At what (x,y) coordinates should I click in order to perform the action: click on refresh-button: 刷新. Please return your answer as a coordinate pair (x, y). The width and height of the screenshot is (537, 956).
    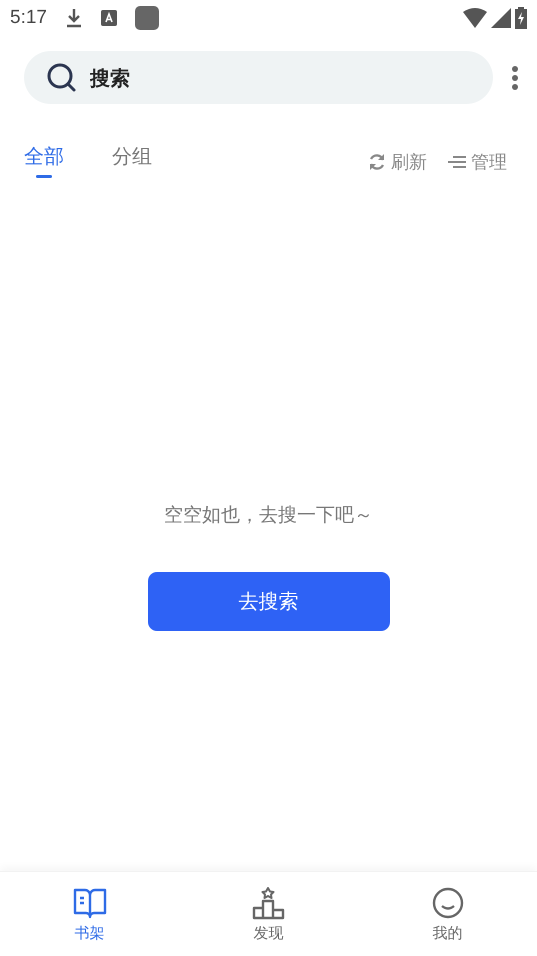
    Looking at the image, I should click on (397, 162).